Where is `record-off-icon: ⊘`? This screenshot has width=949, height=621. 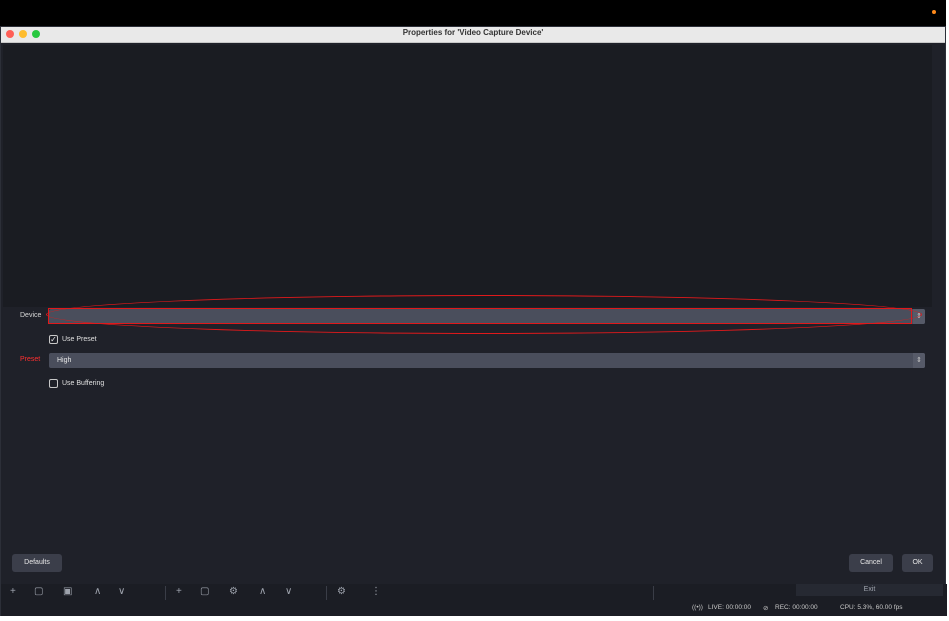
record-off-icon: ⊘ is located at coordinates (766, 608).